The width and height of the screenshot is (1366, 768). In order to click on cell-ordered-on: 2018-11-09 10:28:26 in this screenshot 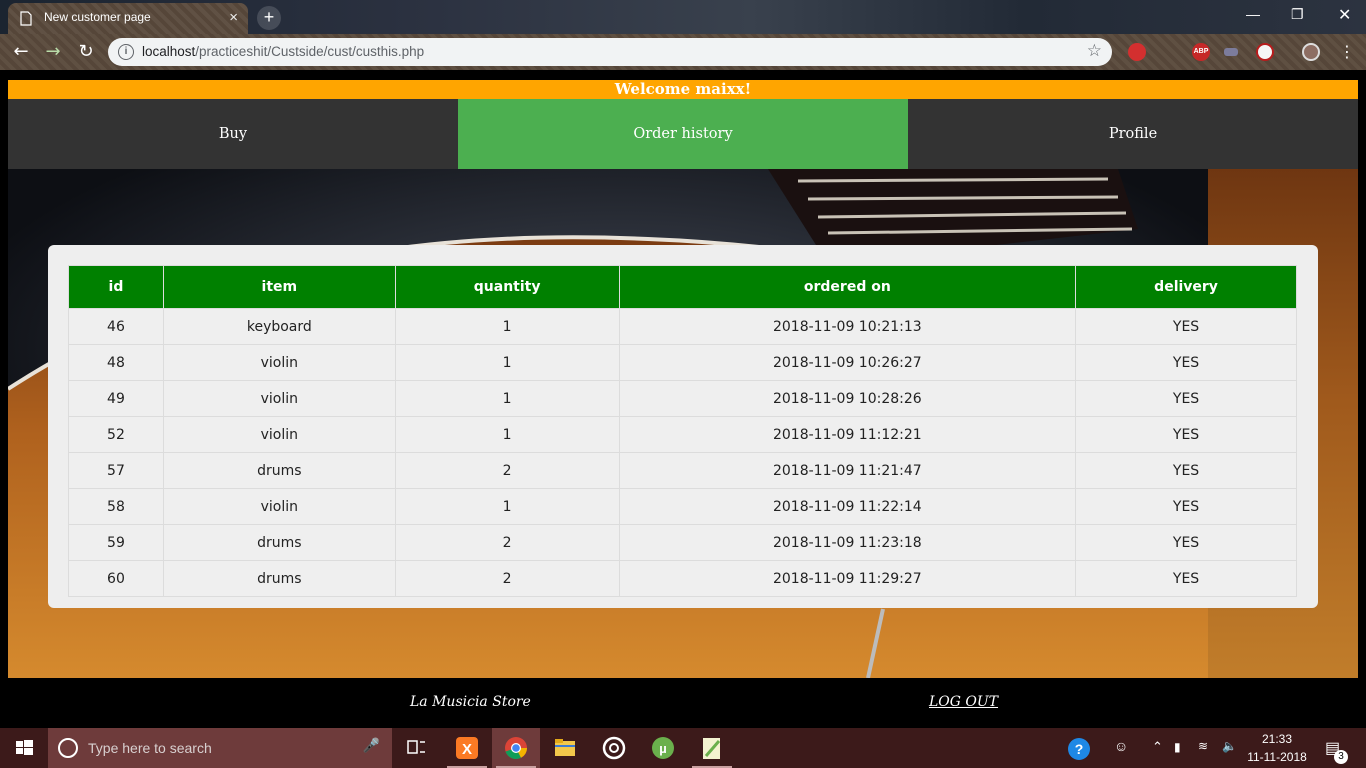, I will do `click(847, 398)`.